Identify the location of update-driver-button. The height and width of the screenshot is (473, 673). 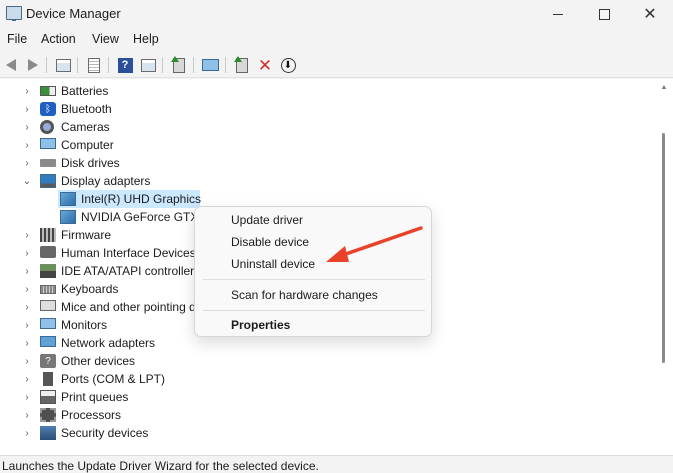
(179, 64).